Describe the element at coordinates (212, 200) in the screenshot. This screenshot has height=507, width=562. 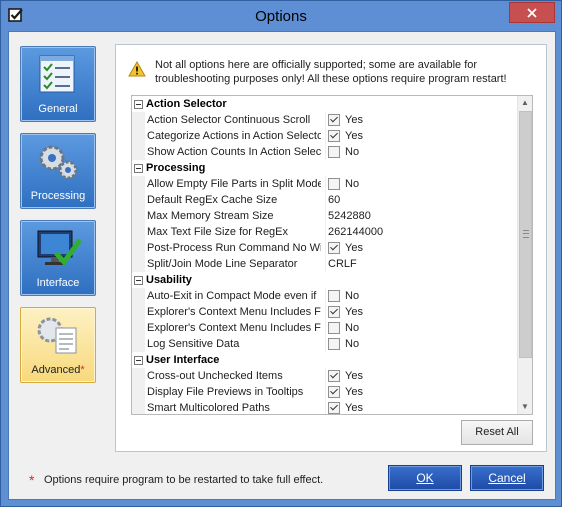
I see `property-name: Default RegEx Cache Size` at that location.